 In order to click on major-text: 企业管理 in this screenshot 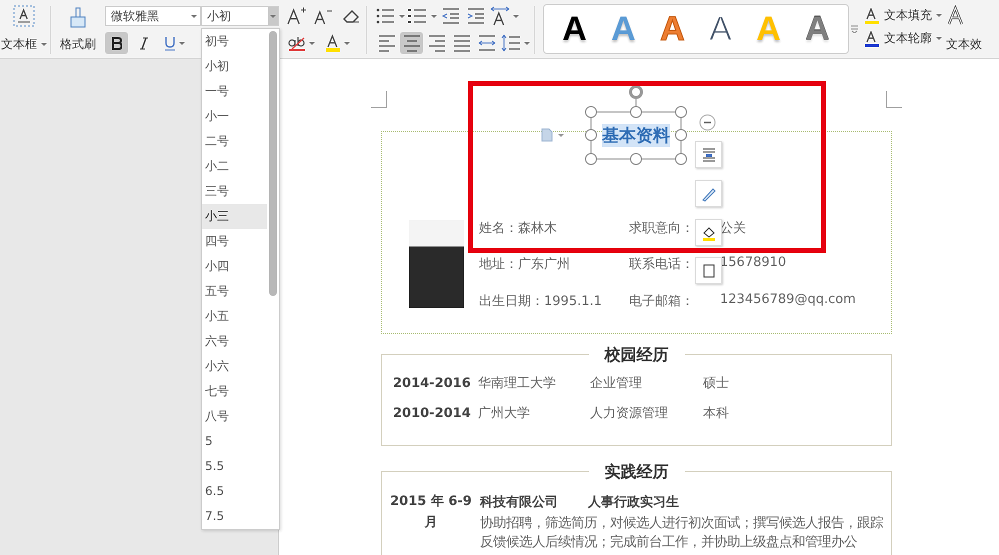, I will do `click(616, 383)`.